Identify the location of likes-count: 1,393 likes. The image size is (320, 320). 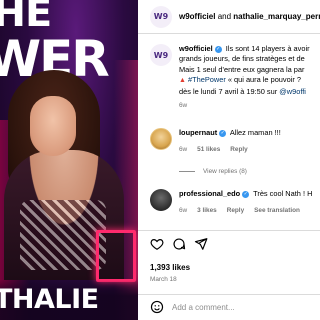
(170, 267).